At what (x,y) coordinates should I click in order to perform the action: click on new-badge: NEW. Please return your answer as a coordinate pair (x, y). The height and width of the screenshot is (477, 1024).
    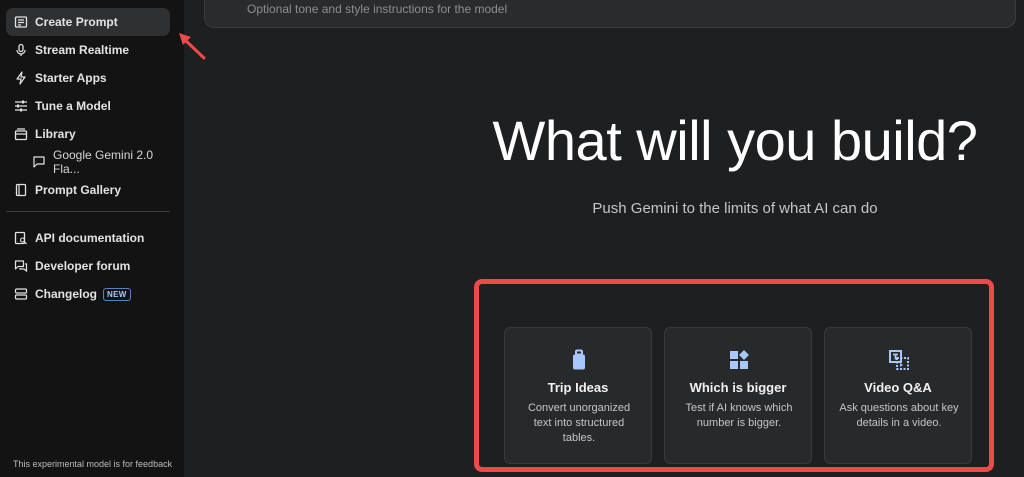
    Looking at the image, I should click on (117, 294).